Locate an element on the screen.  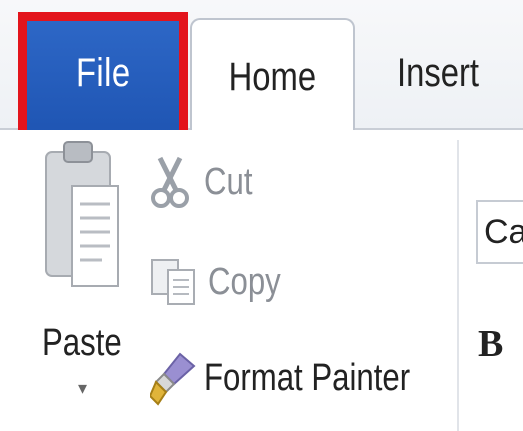
paintbrush-icon is located at coordinates (173, 379).